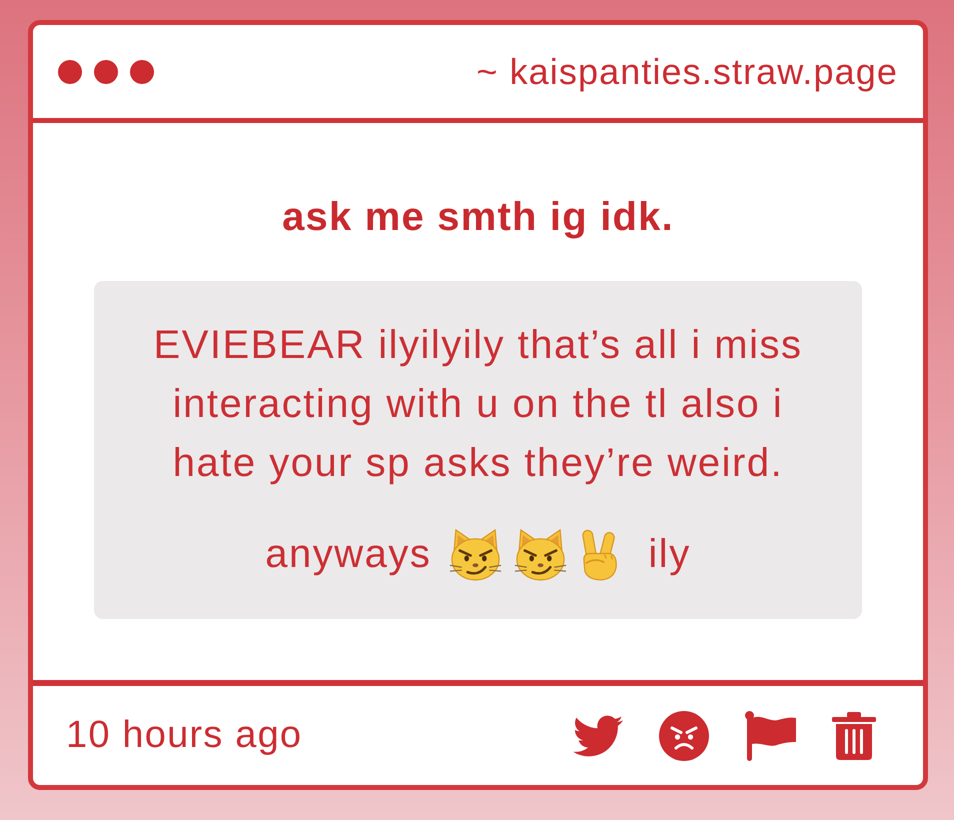 This screenshot has width=954, height=820. What do you see at coordinates (598, 735) in the screenshot?
I see `bird-icon` at bounding box center [598, 735].